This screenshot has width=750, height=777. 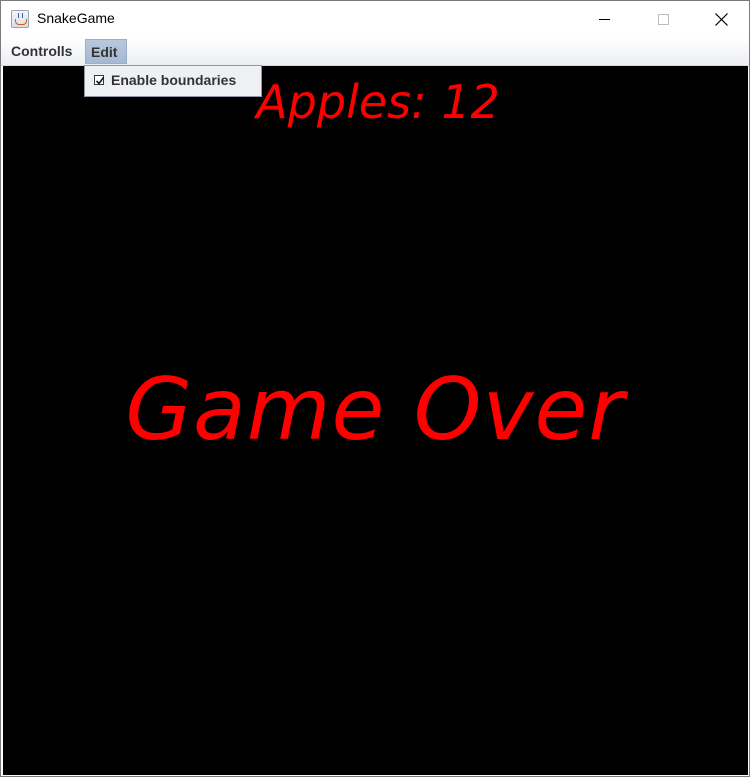 I want to click on close-icon, so click(x=721, y=19).